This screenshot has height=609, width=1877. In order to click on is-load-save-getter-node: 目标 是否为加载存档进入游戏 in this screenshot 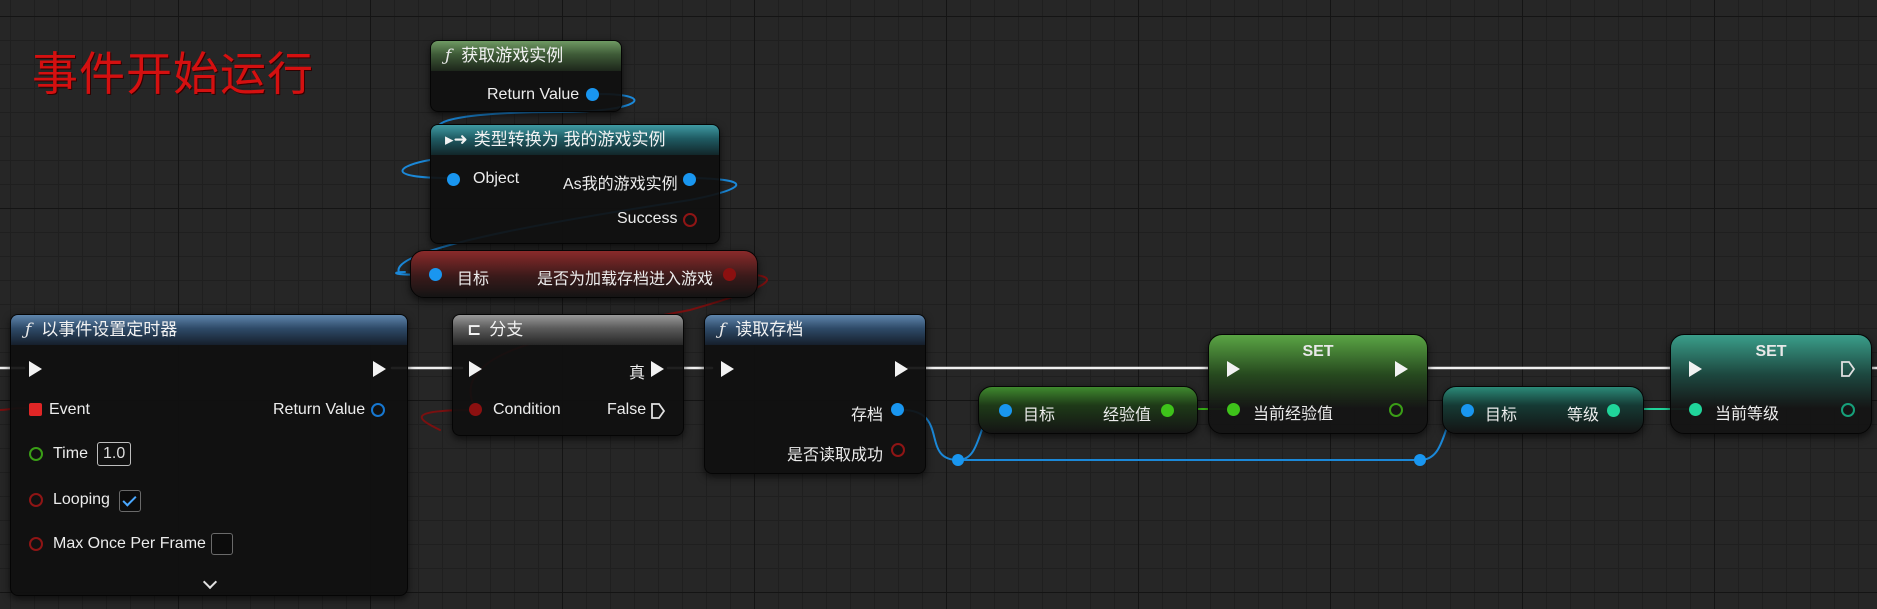, I will do `click(584, 274)`.